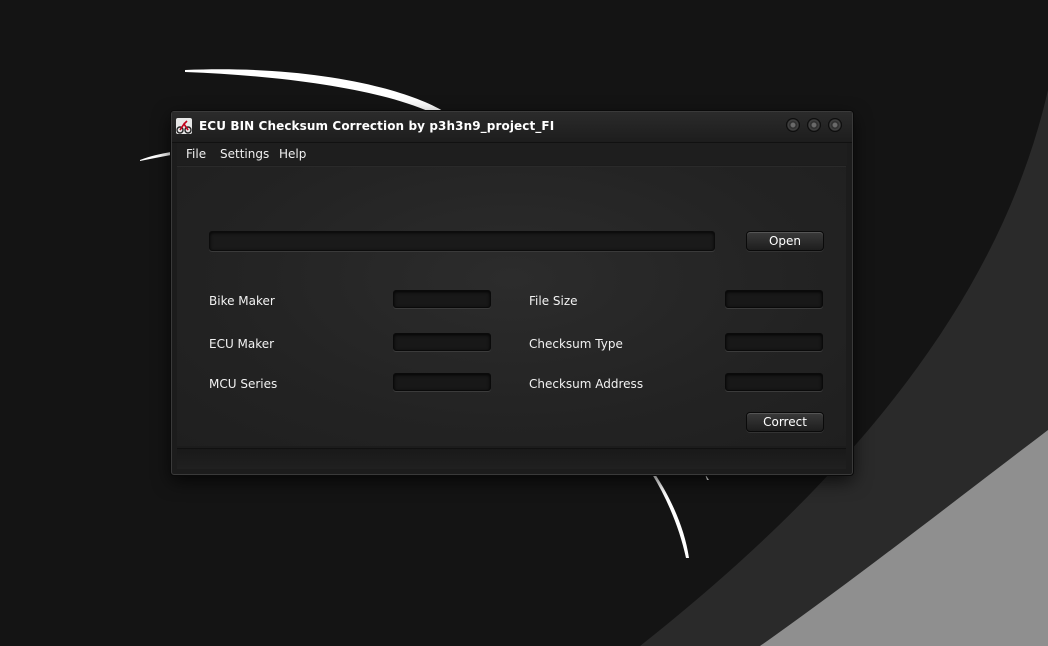 The height and width of the screenshot is (646, 1048). What do you see at coordinates (586, 384) in the screenshot?
I see `checksum-address-label: Checksum Address` at bounding box center [586, 384].